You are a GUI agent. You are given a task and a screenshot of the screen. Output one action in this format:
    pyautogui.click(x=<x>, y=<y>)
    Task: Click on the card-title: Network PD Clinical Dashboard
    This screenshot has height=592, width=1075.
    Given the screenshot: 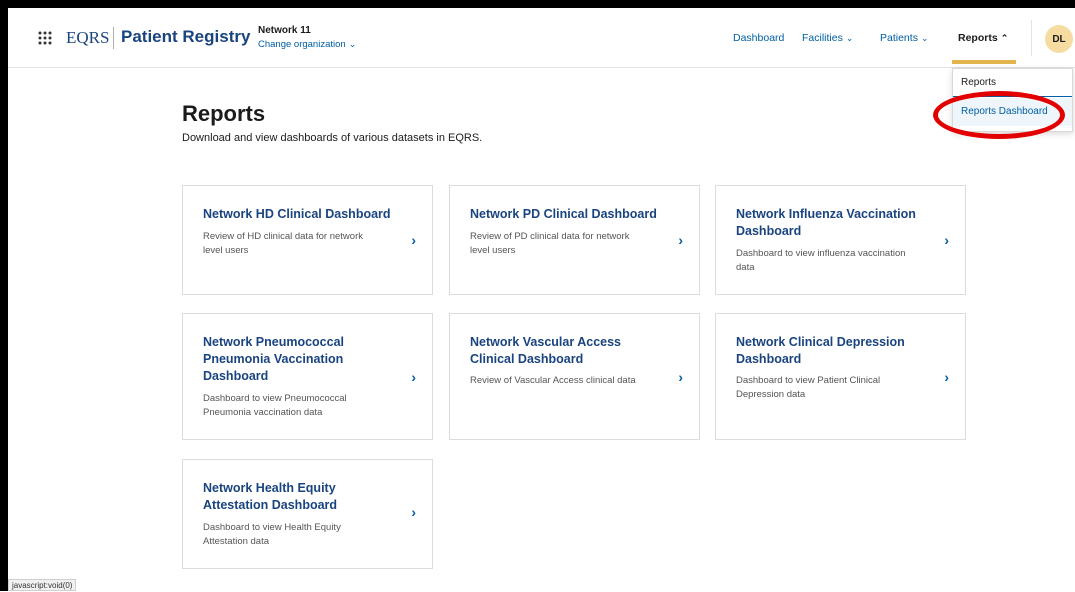 What is the action you would take?
    pyautogui.click(x=566, y=214)
    